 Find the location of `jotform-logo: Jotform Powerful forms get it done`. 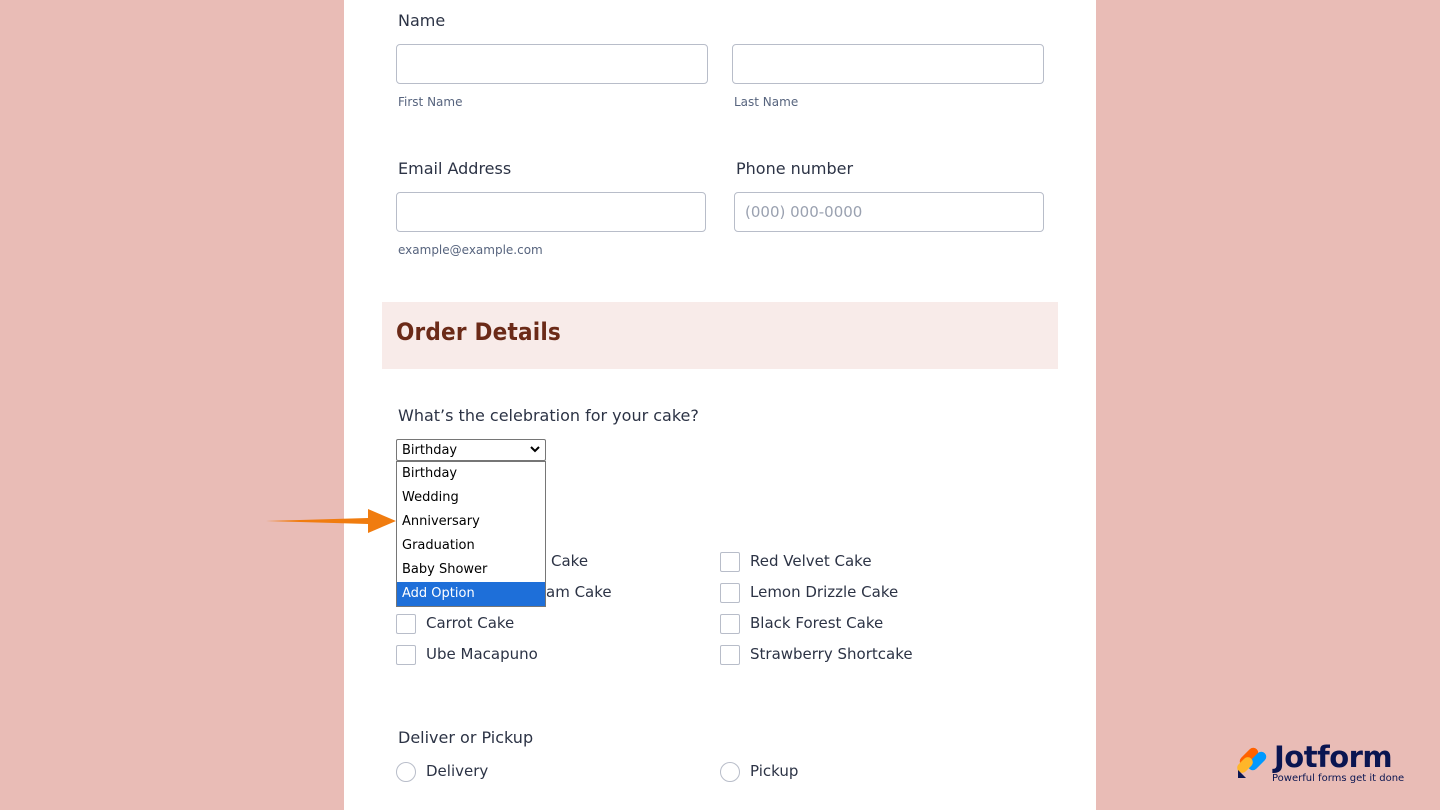

jotform-logo: Jotform Powerful forms get it done is located at coordinates (1321, 764).